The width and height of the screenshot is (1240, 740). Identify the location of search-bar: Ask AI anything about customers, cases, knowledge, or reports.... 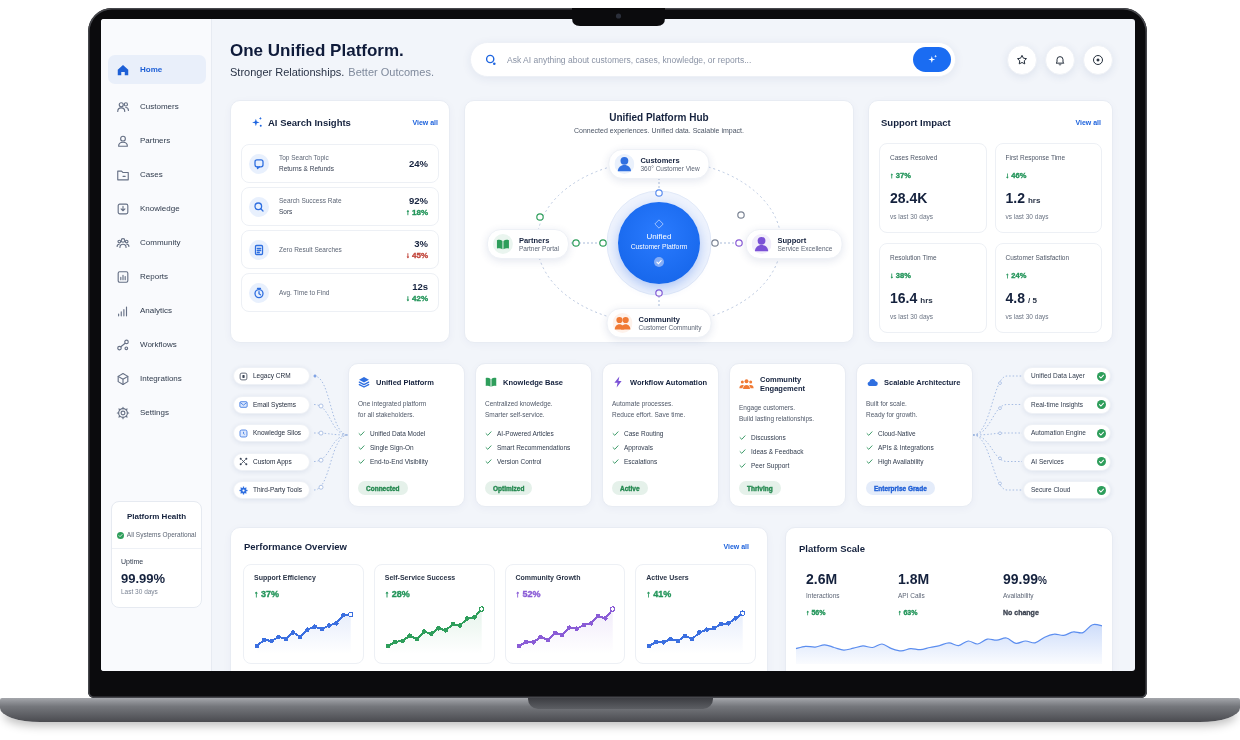
(713, 59).